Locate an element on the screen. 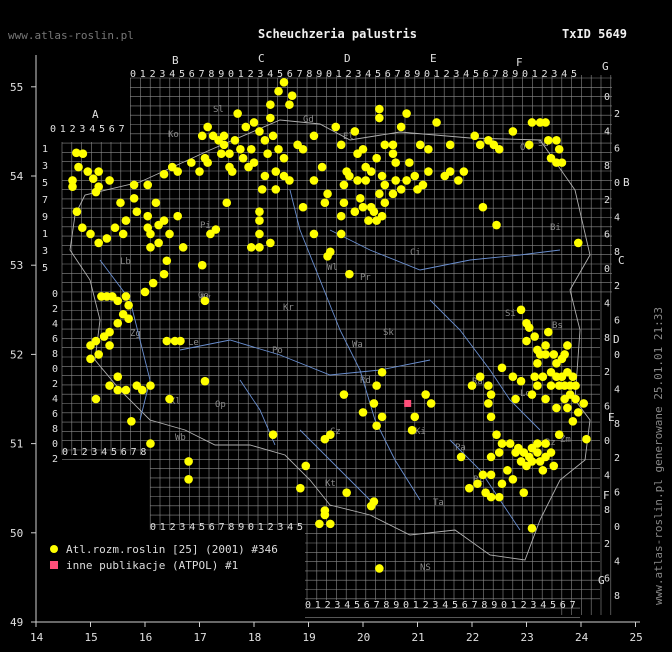 The width and height of the screenshot is (672, 652). region-label: Pa is located at coordinates (460, 448).